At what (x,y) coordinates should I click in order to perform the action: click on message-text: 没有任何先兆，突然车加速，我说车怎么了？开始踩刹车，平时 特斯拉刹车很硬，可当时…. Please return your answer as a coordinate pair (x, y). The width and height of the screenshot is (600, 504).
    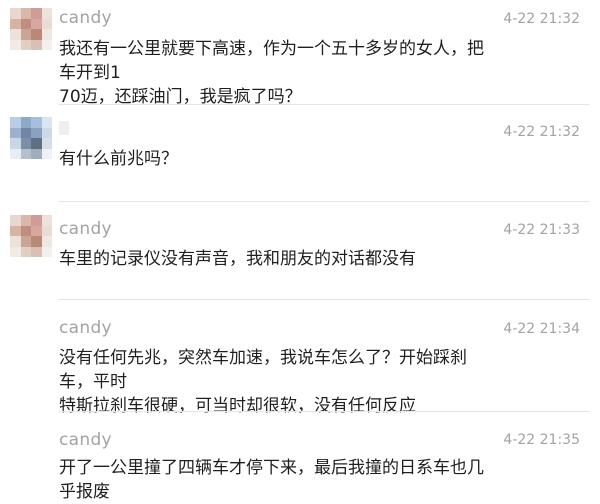
    Looking at the image, I should click on (263, 382).